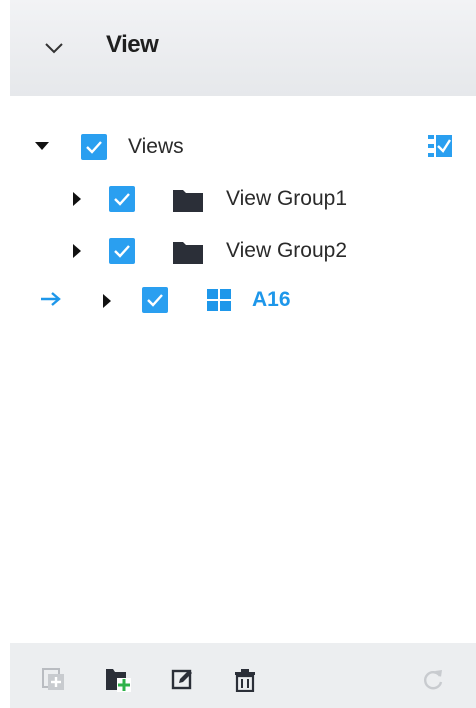  Describe the element at coordinates (271, 300) in the screenshot. I see `tree-view-label: A16` at that location.